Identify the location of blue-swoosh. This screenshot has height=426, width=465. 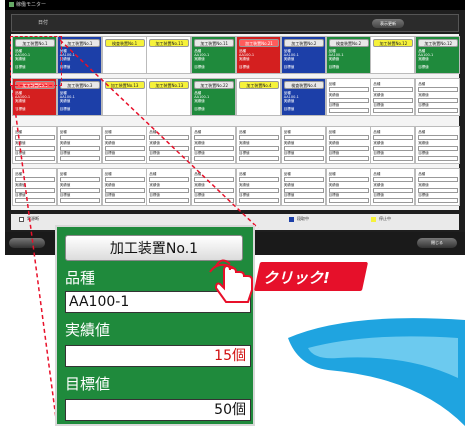
(376, 372).